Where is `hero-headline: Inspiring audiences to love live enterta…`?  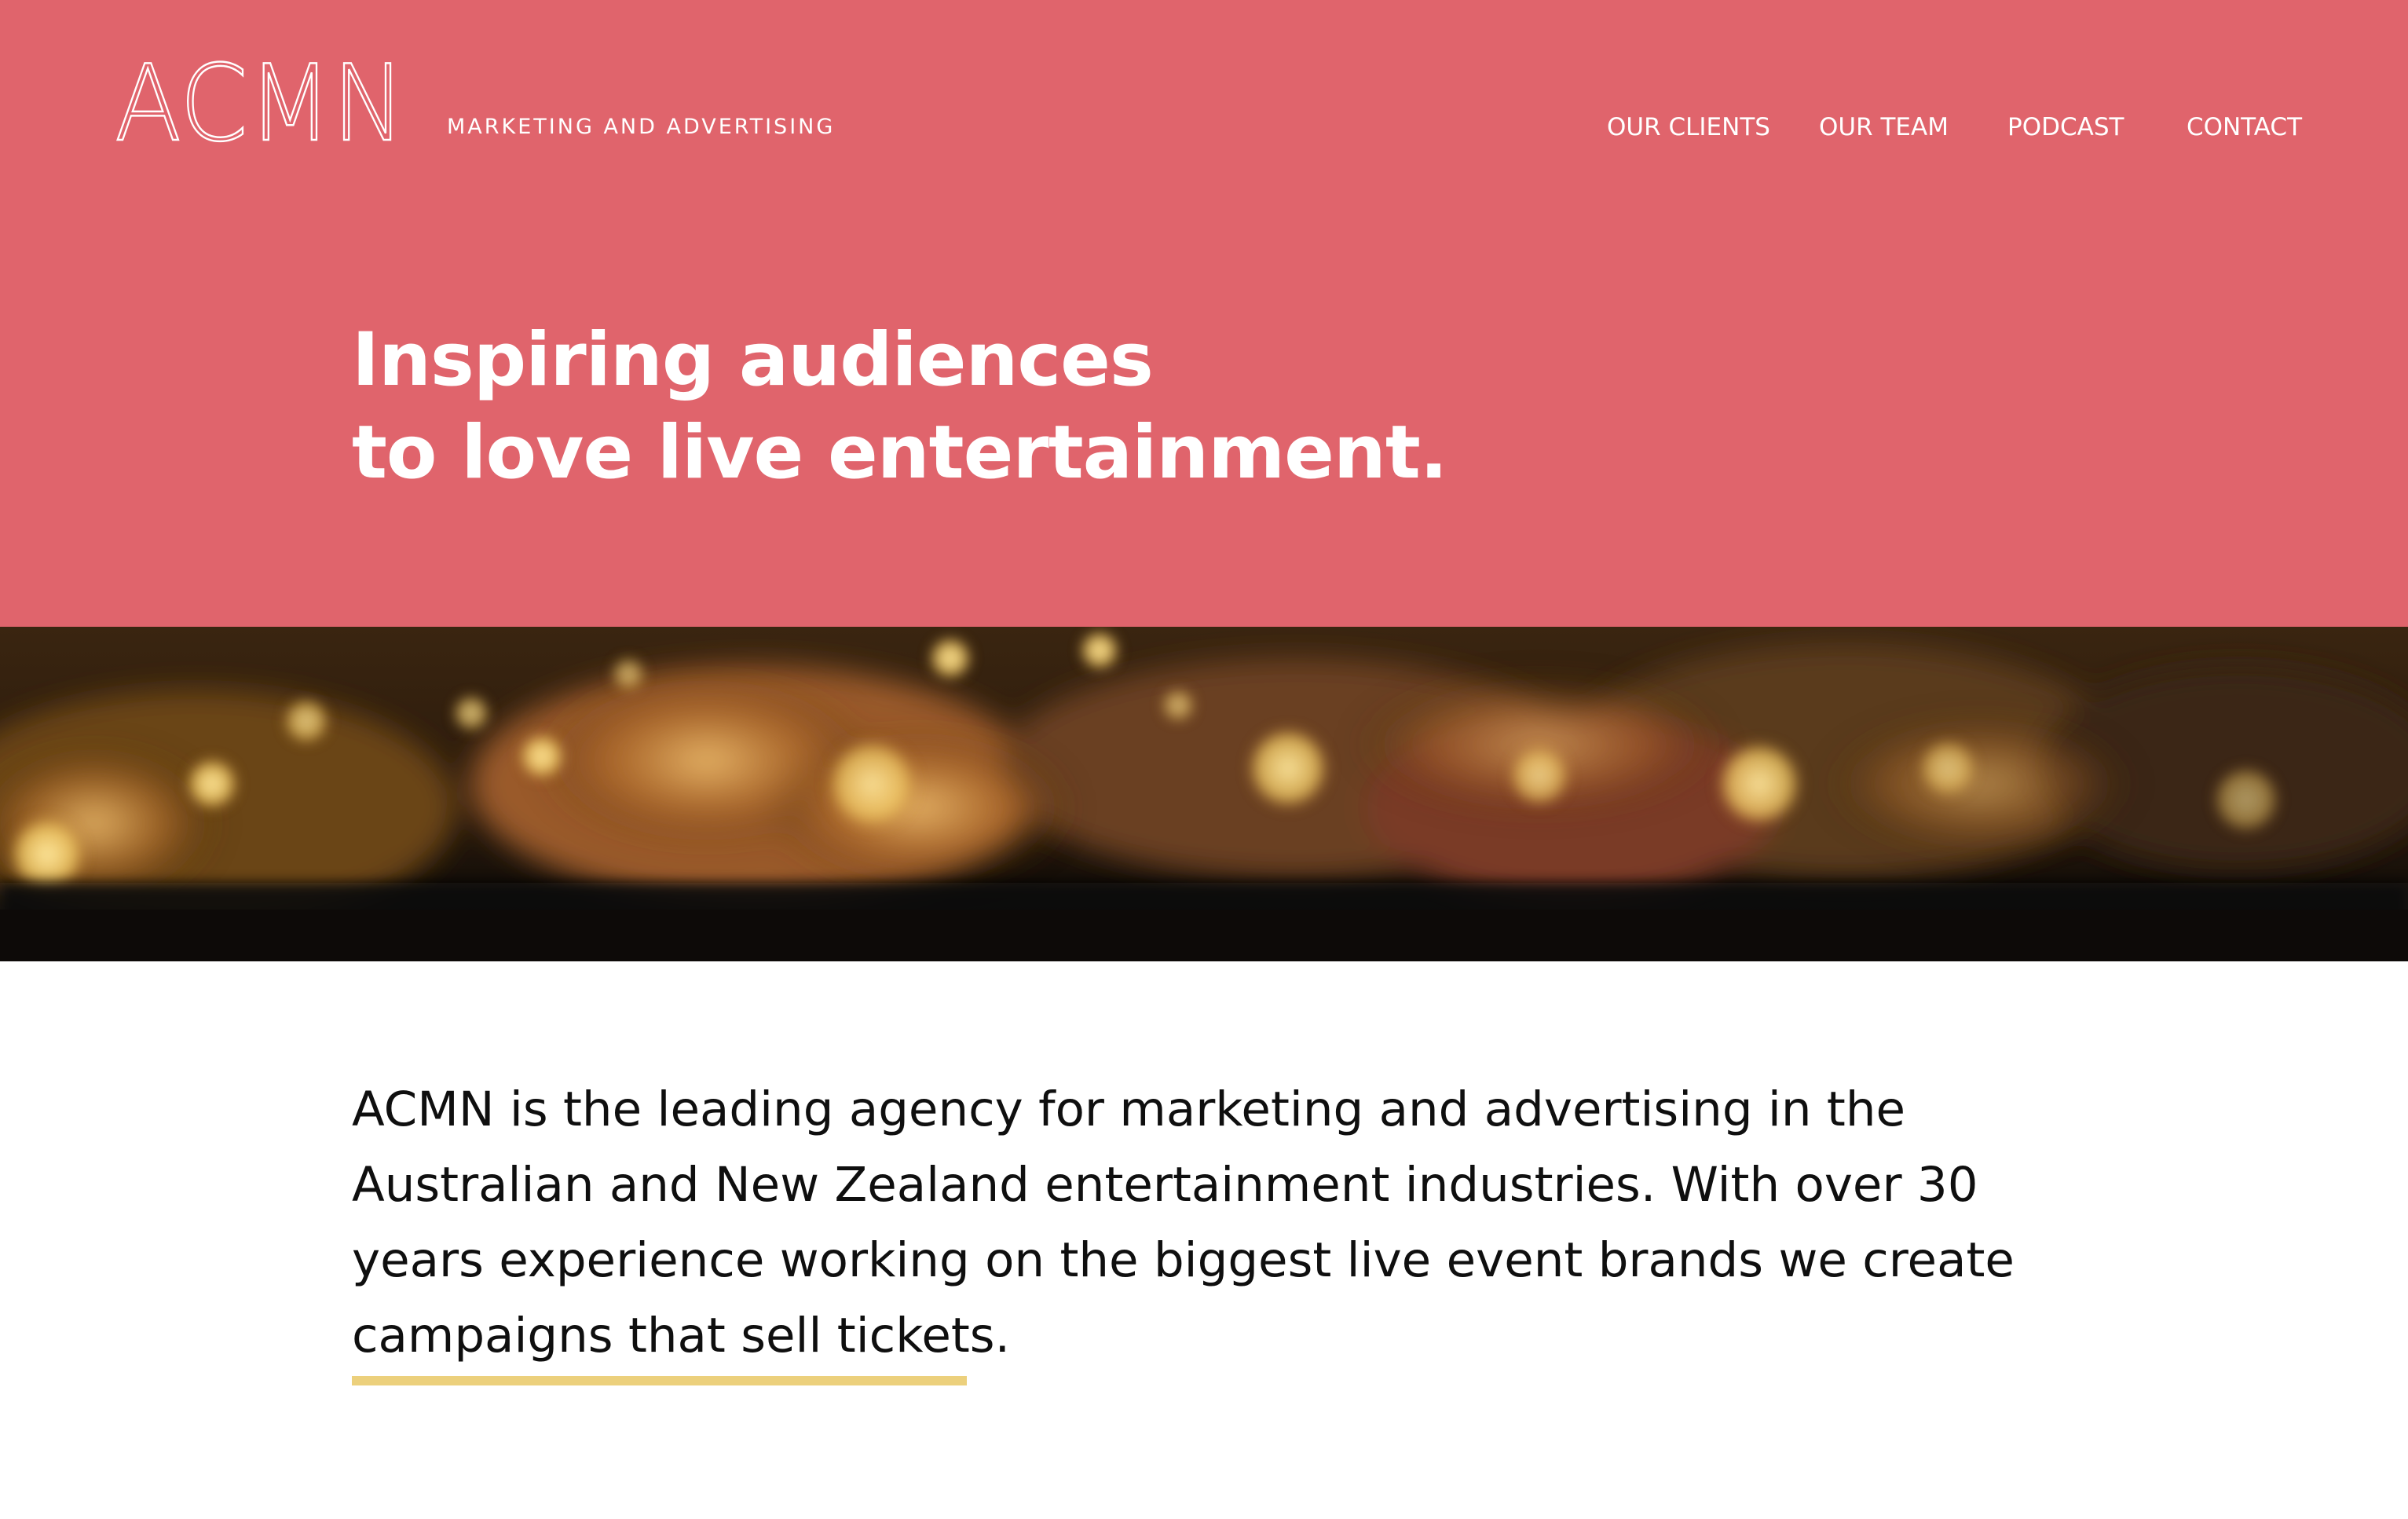
hero-headline: Inspiring audiences to love live enterta… is located at coordinates (899, 407).